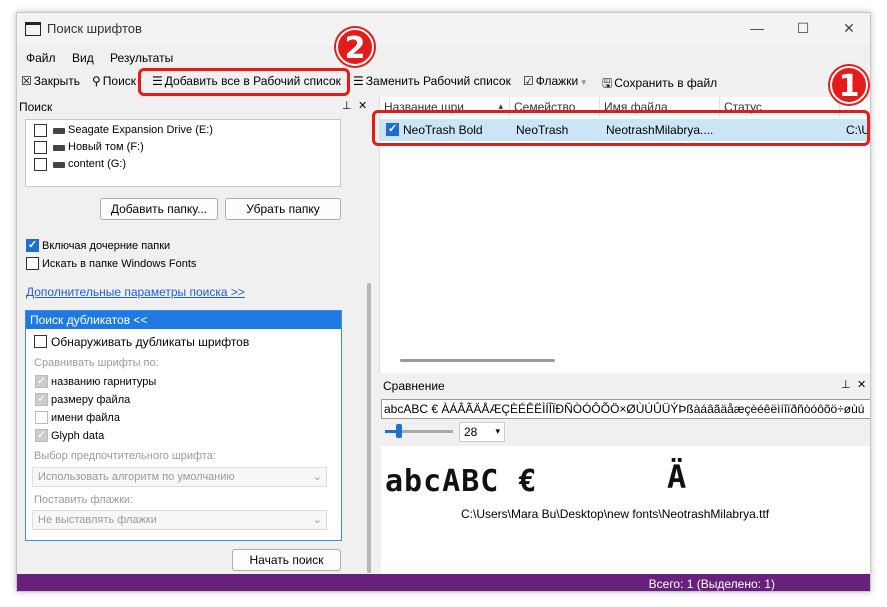 The height and width of the screenshot is (607, 887). What do you see at coordinates (91, 400) in the screenshot?
I see `compare-size-label: размеру файла` at bounding box center [91, 400].